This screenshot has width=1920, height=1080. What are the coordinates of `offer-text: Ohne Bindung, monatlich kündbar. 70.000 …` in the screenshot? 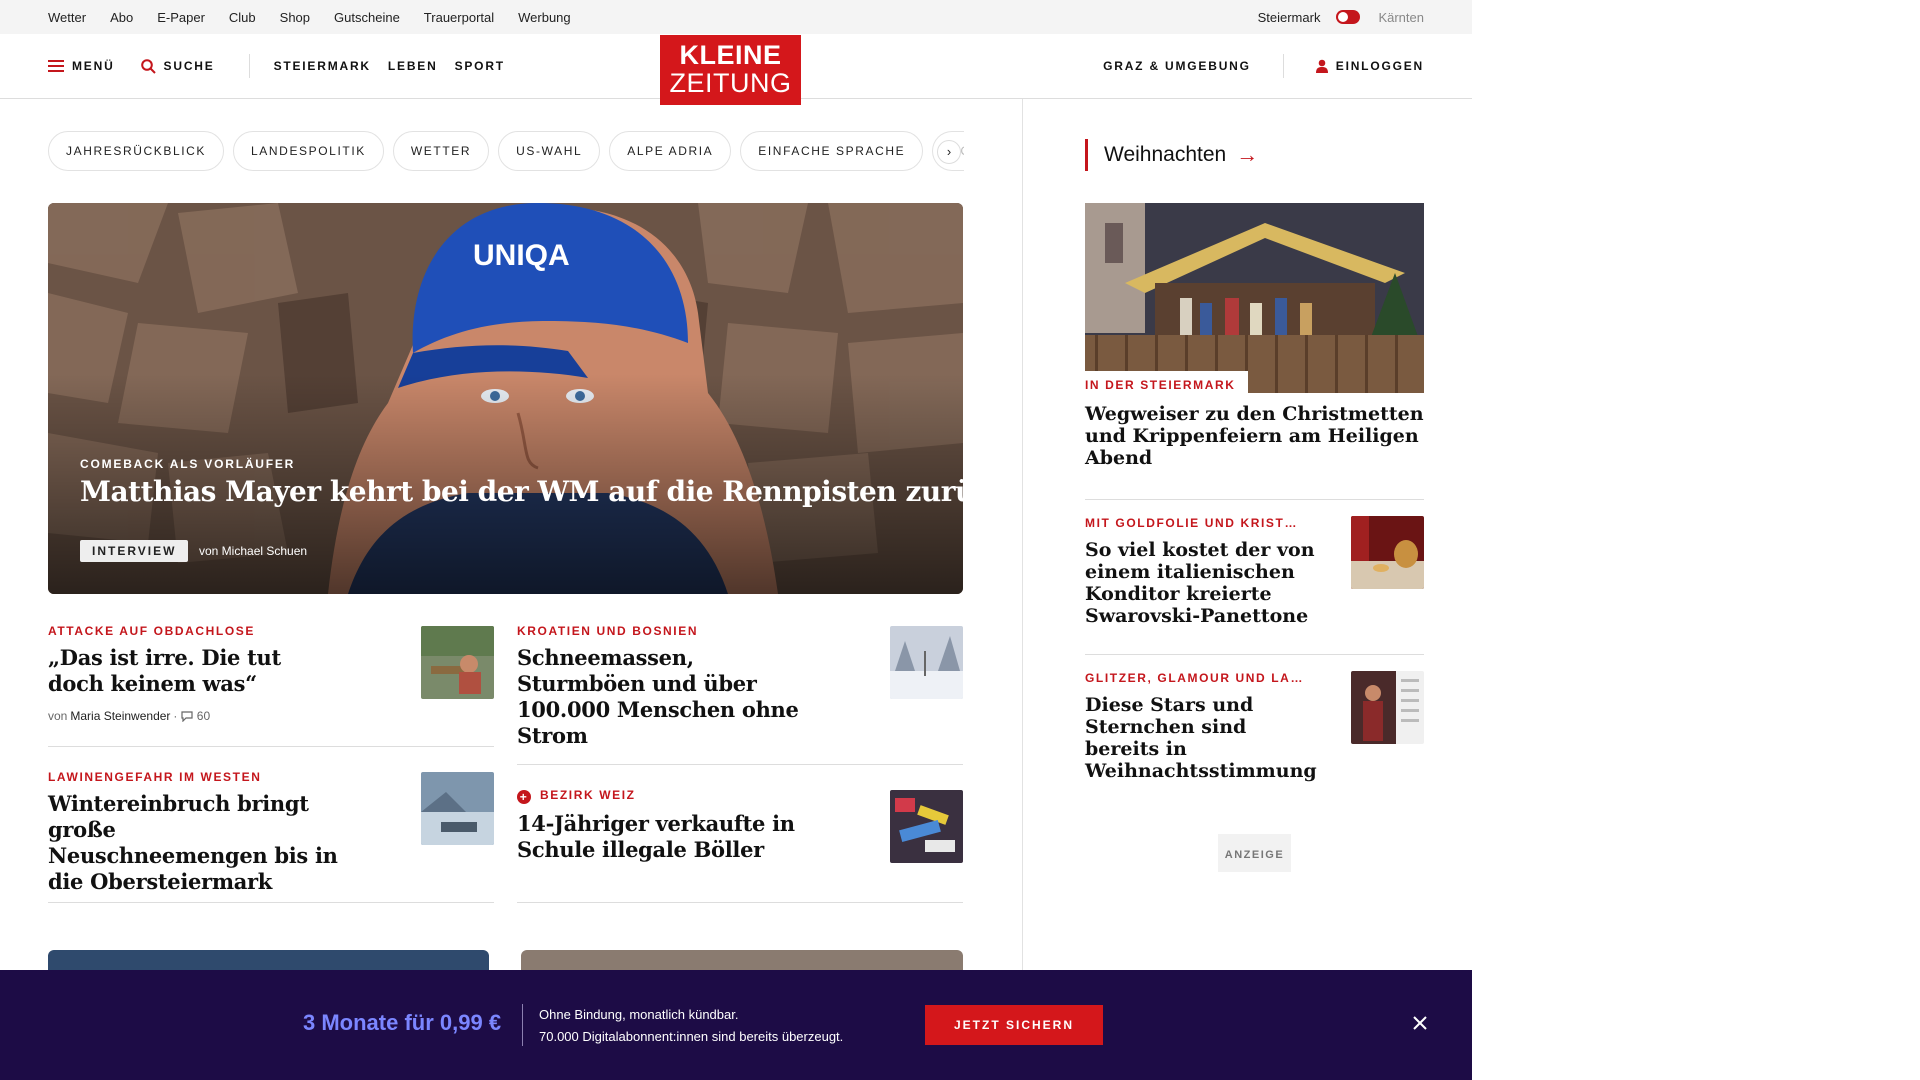 It's located at (691, 1026).